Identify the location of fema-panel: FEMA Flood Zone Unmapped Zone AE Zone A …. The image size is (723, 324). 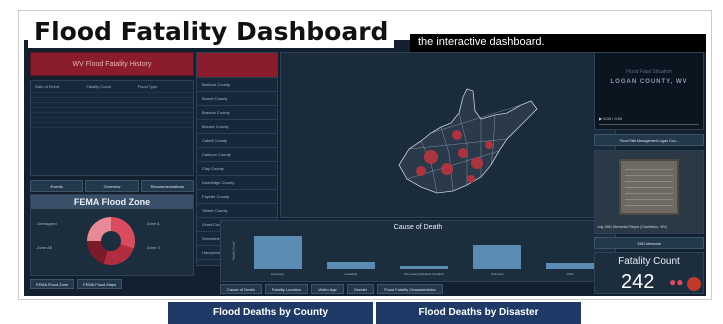
(112, 235).